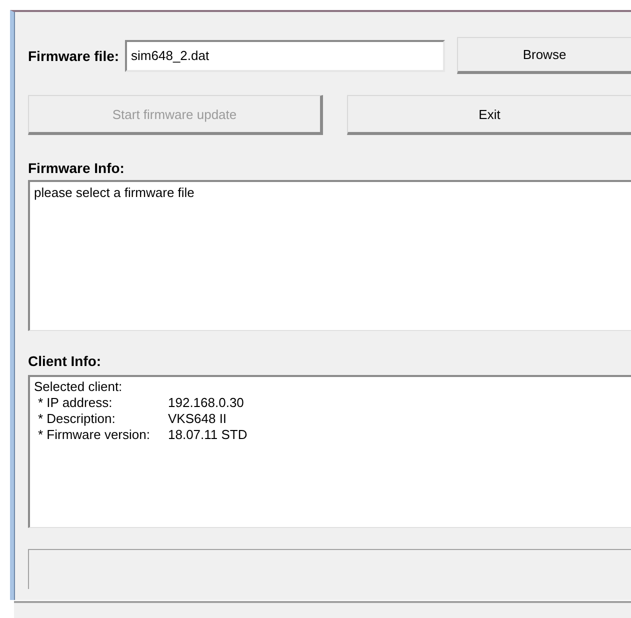 This screenshot has height=618, width=631. I want to click on section-heading: Firmware Info:, so click(77, 169).